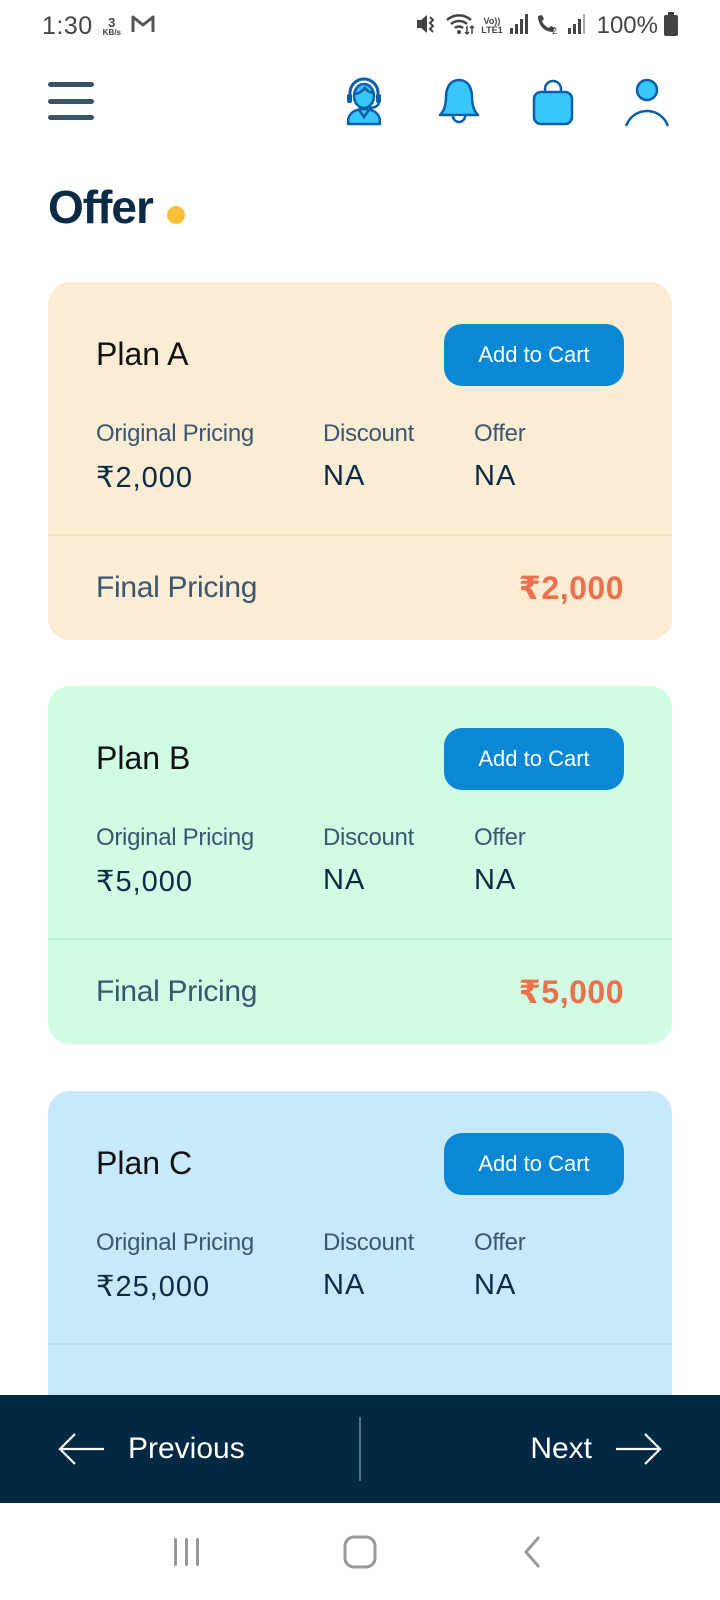  Describe the element at coordinates (647, 102) in the screenshot. I see `user-icon` at that location.